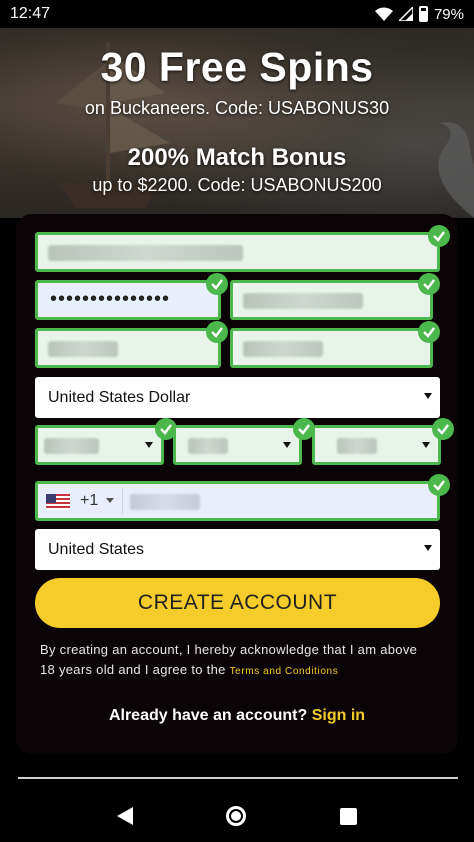  I want to click on promo-title-subtitle: on Buckaneers. Code: USABONUS30, so click(237, 108).